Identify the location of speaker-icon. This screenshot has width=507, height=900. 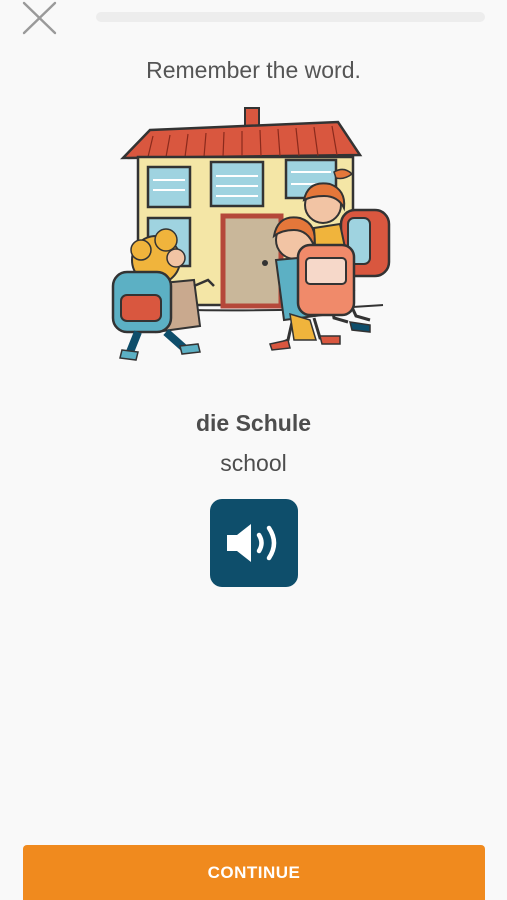
(252, 543).